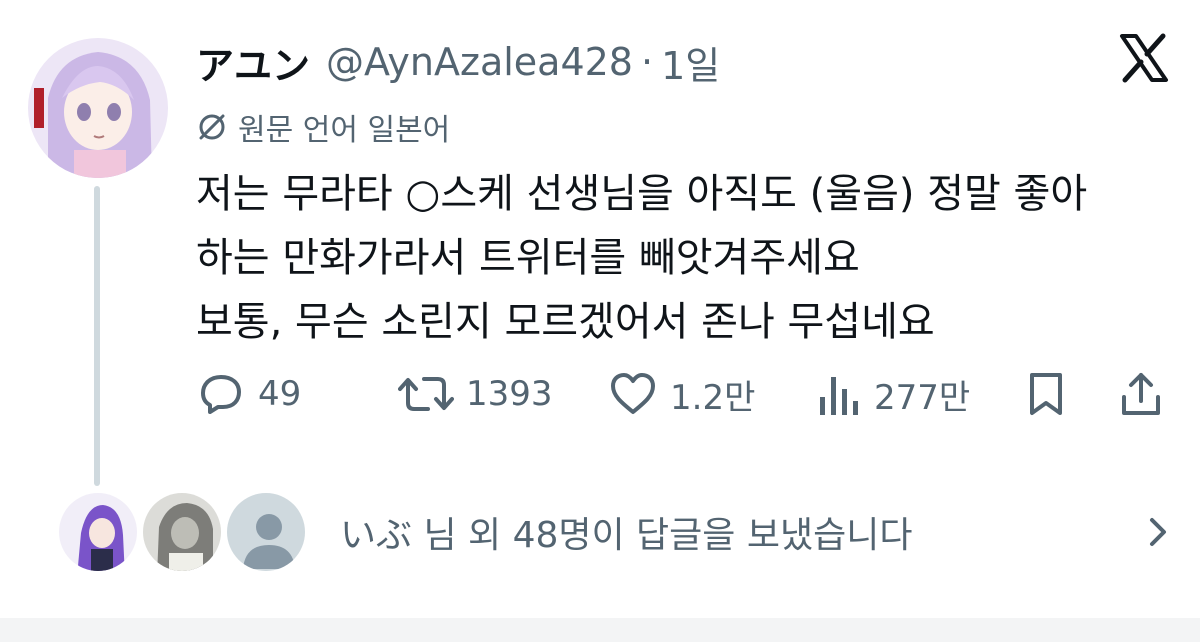  I want to click on tweet-timestamp: 1일, so click(690, 62).